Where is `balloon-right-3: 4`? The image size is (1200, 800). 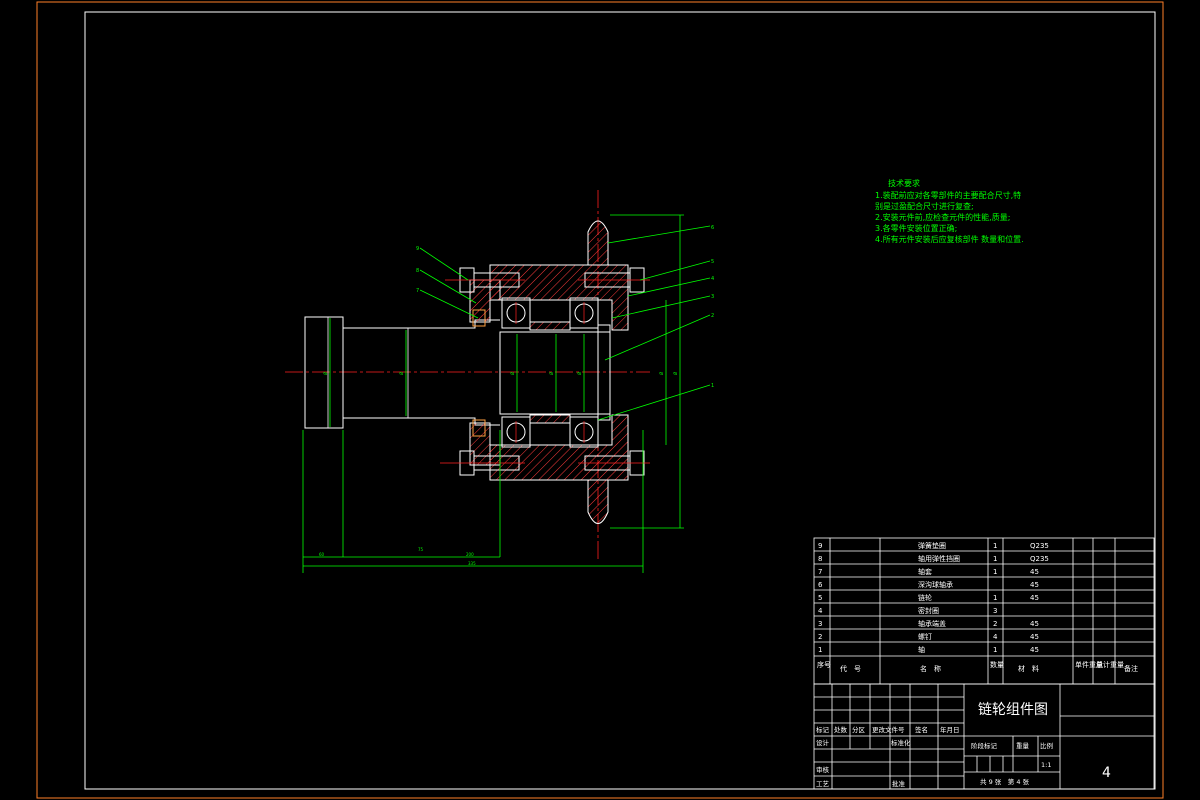 balloon-right-3: 4 is located at coordinates (712, 279).